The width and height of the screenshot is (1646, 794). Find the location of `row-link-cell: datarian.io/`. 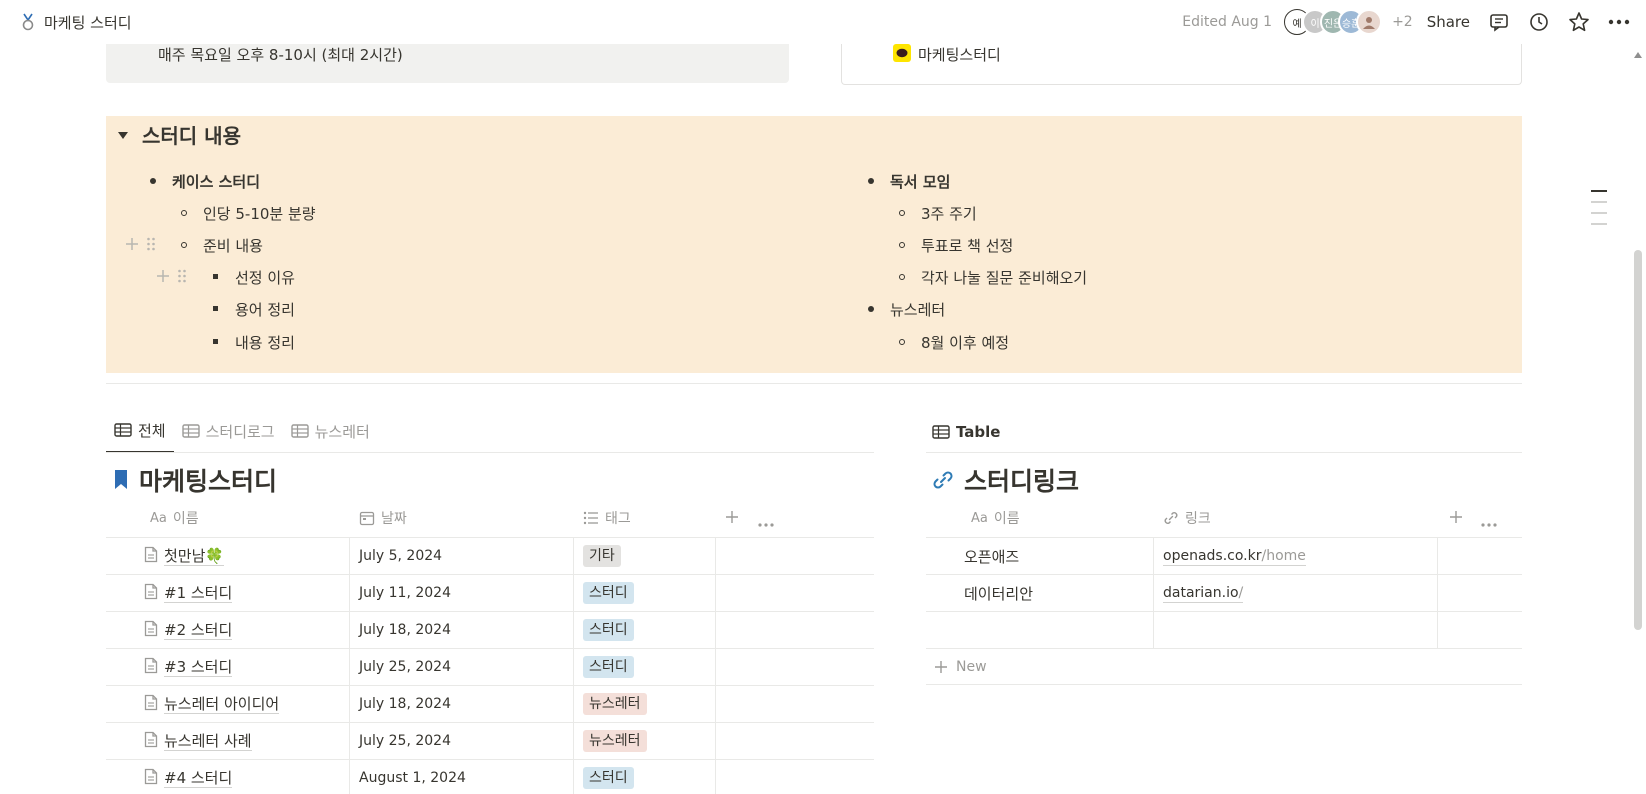

row-link-cell: datarian.io/ is located at coordinates (1203, 593).